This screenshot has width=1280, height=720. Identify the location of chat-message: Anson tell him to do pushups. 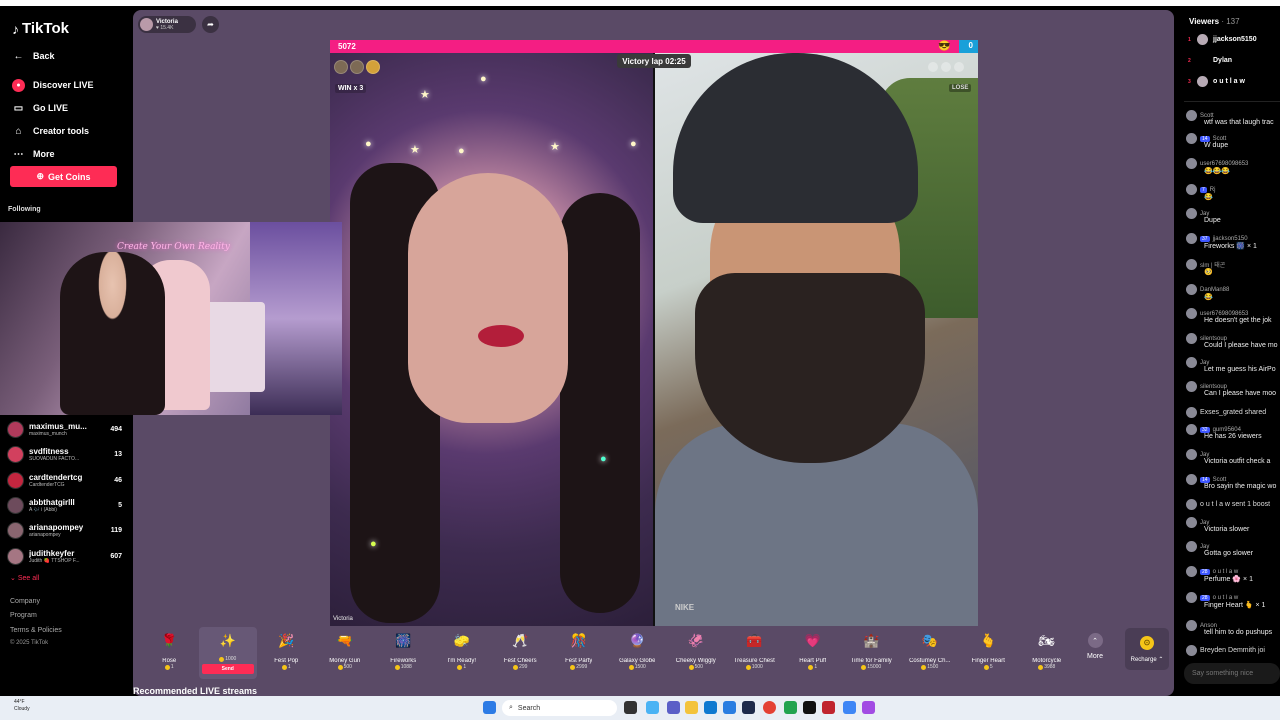
(1233, 628).